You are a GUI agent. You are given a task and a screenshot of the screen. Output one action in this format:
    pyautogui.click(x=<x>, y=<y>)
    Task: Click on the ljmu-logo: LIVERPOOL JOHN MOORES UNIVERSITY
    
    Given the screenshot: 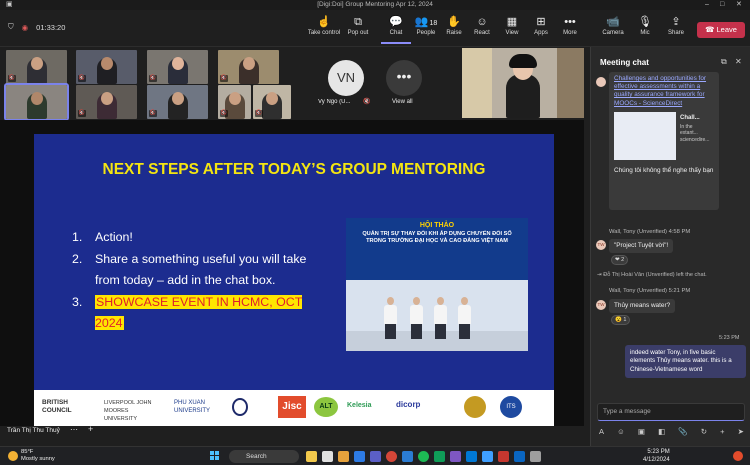 What is the action you would take?
    pyautogui.click(x=128, y=411)
    